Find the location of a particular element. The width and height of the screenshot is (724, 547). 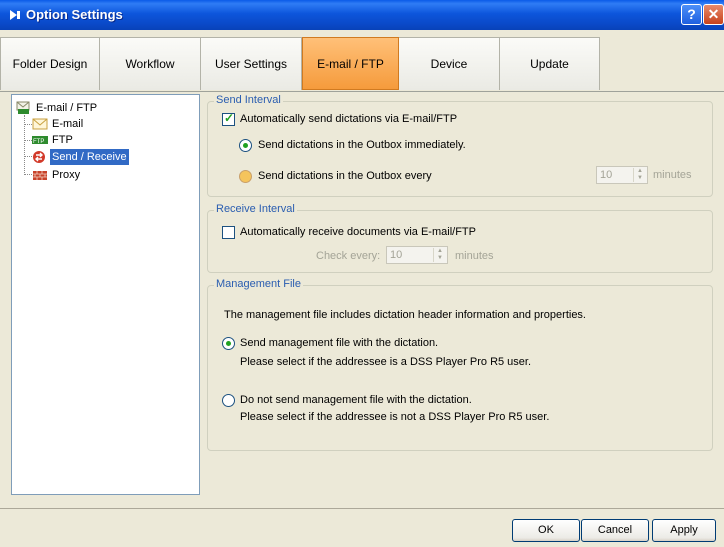

tree-label: FTP is located at coordinates (62, 140).